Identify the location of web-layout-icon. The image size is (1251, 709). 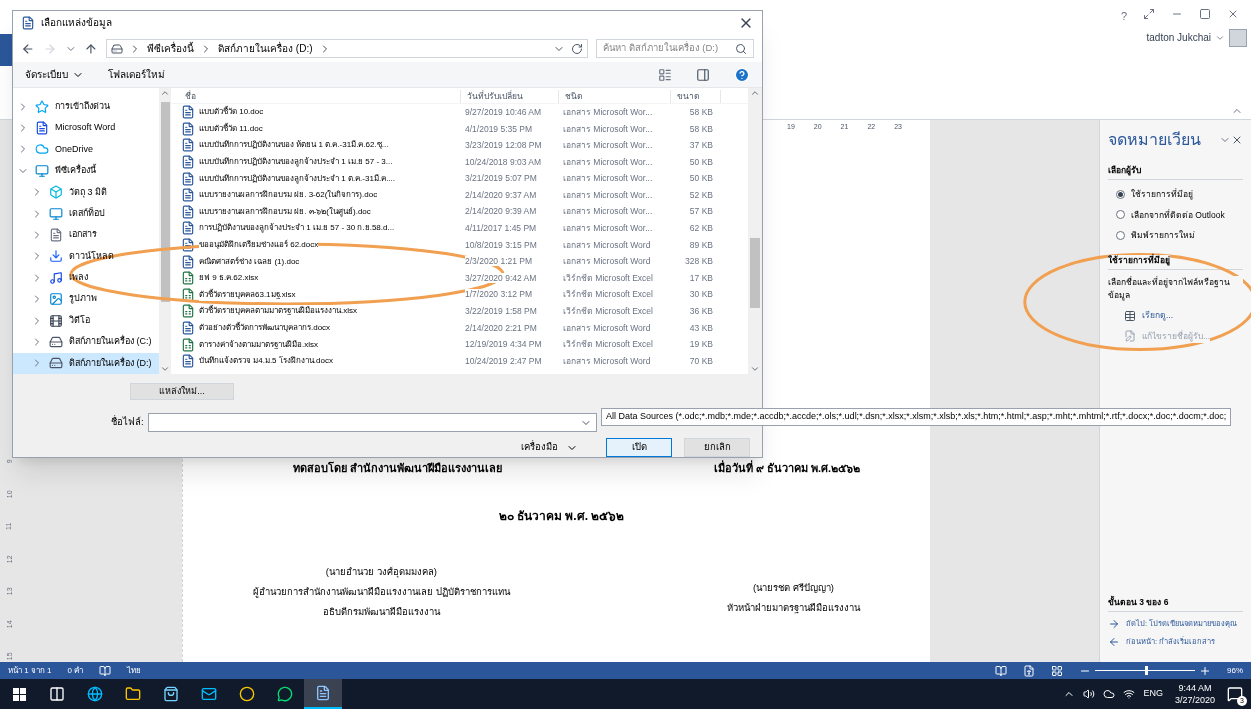
(1057, 670).